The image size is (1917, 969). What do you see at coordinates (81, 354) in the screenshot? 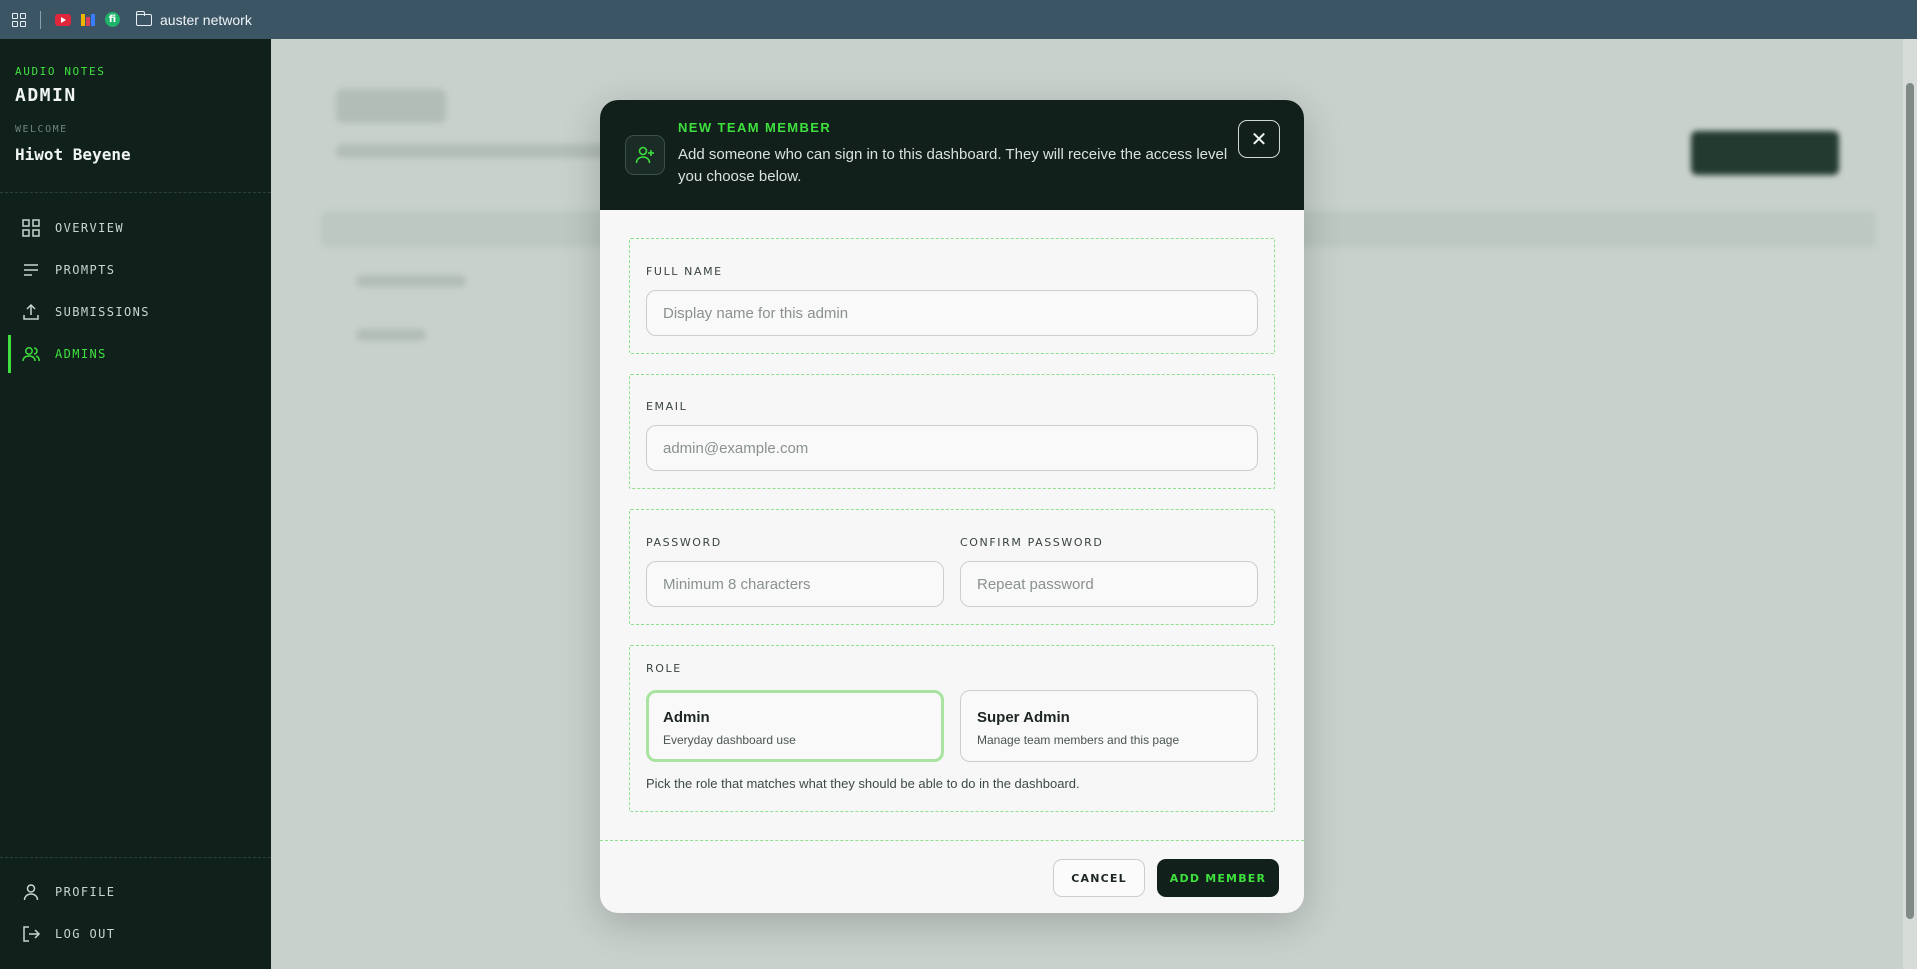
I see `sidebar-item-label: ADMINS` at bounding box center [81, 354].